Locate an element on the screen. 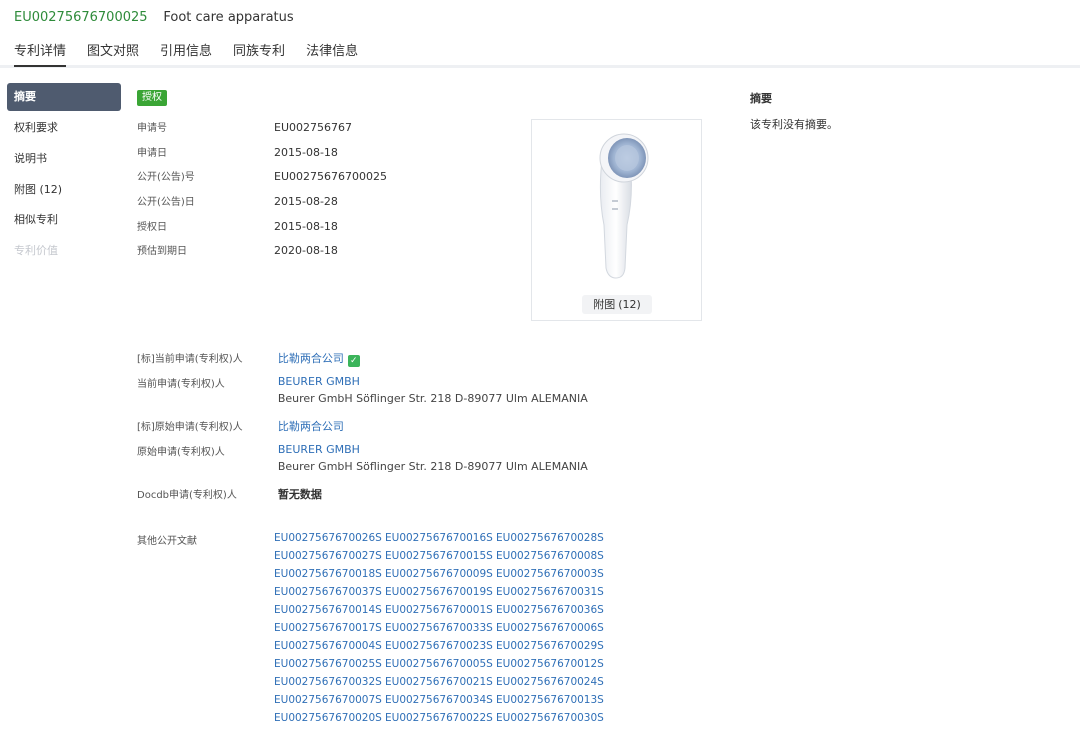 The width and height of the screenshot is (1080, 732). other-publication-link: EU0027567670025S is located at coordinates (329, 667).